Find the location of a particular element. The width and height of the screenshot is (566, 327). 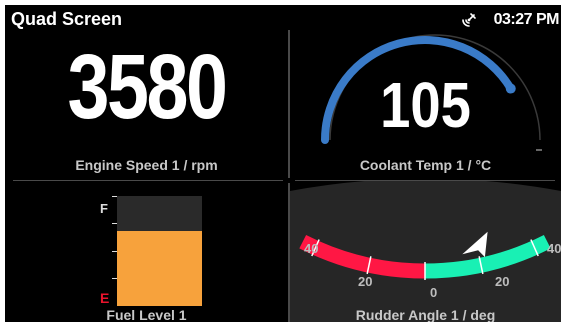

rudder-tick-port-40: 40 is located at coordinates (311, 248).